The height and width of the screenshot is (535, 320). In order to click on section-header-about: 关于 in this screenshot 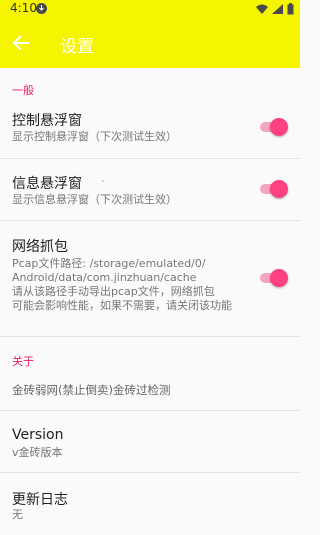, I will do `click(23, 361)`.